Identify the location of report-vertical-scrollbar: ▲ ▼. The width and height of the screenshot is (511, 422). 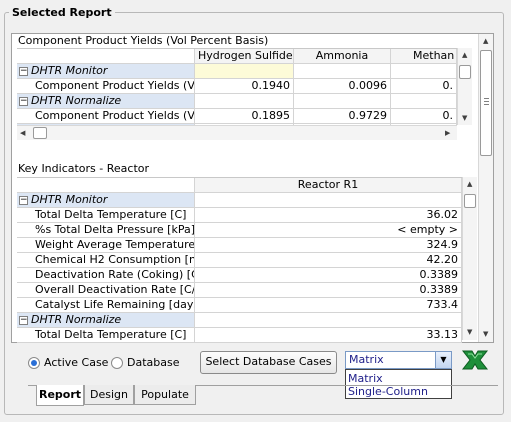
(485, 188).